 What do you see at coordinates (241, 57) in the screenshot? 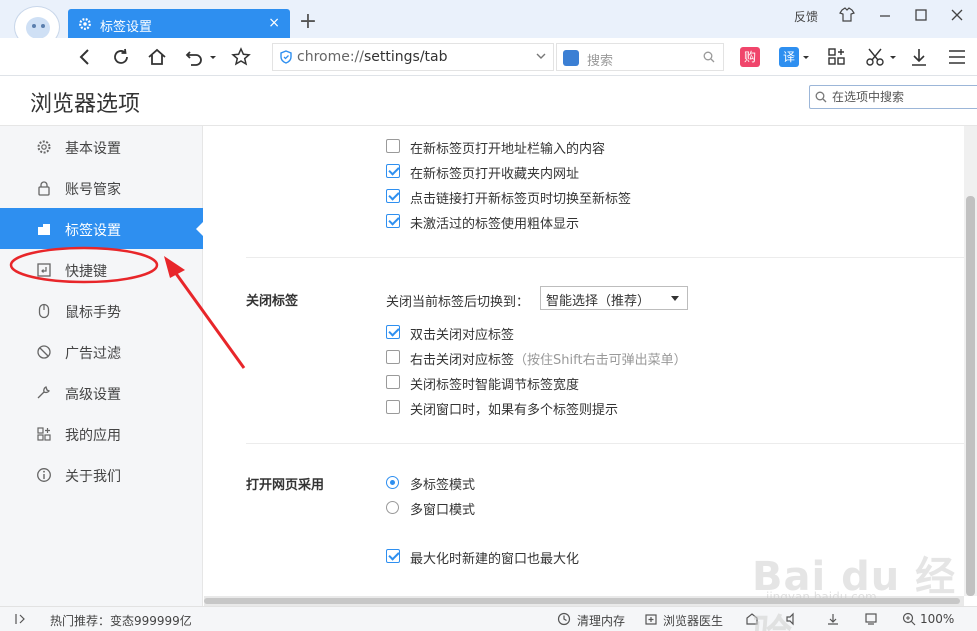
I see `star-icon` at bounding box center [241, 57].